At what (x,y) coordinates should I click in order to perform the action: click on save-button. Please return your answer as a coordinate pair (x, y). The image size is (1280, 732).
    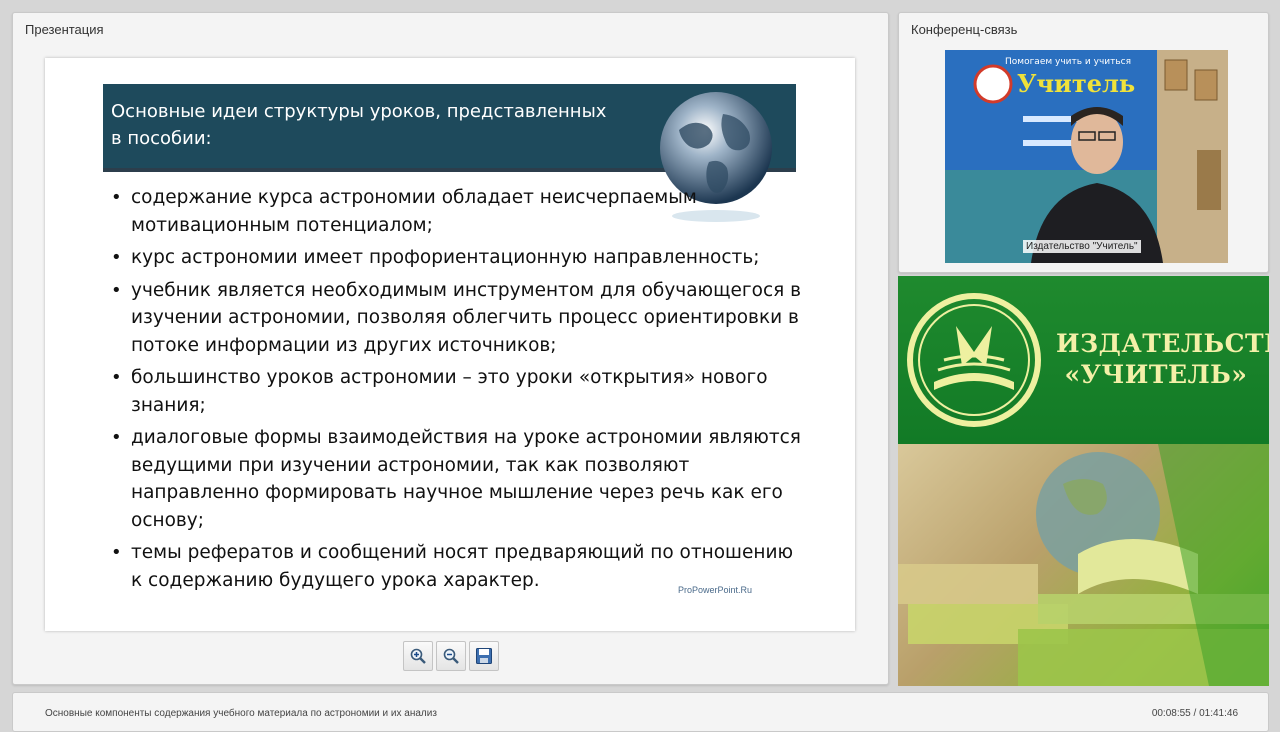
    Looking at the image, I should click on (484, 656).